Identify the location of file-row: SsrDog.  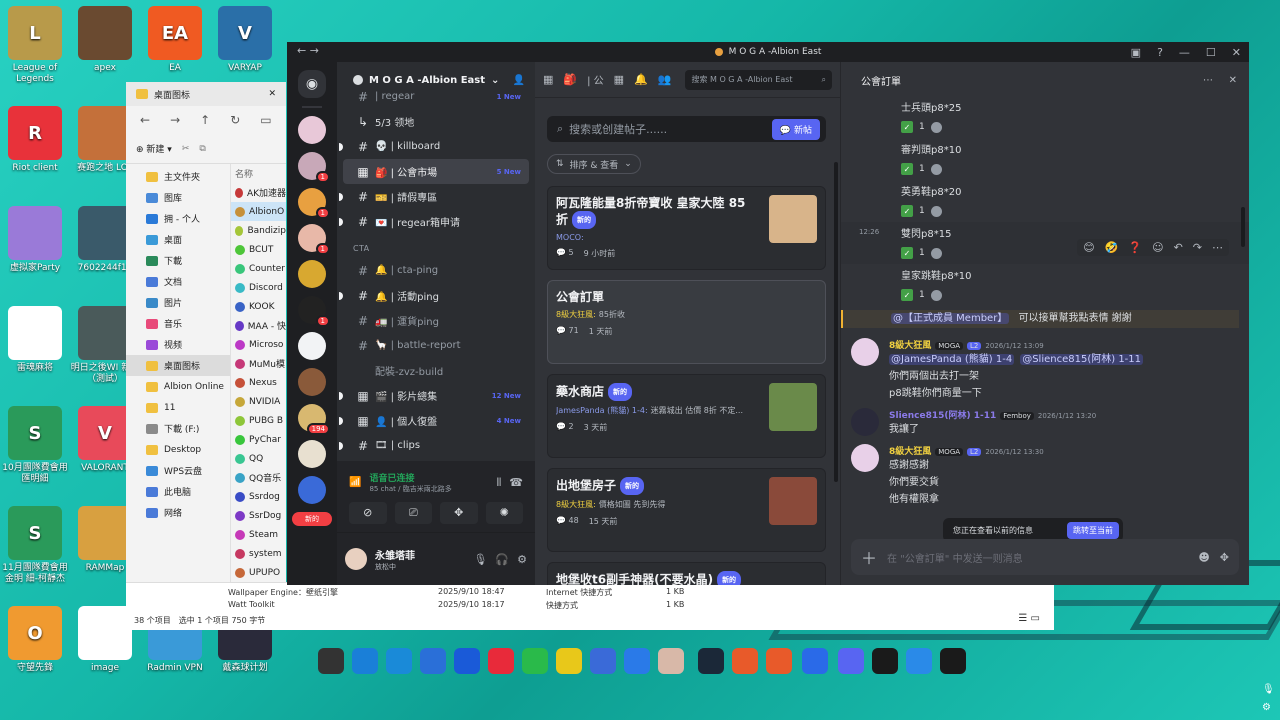
(258, 515).